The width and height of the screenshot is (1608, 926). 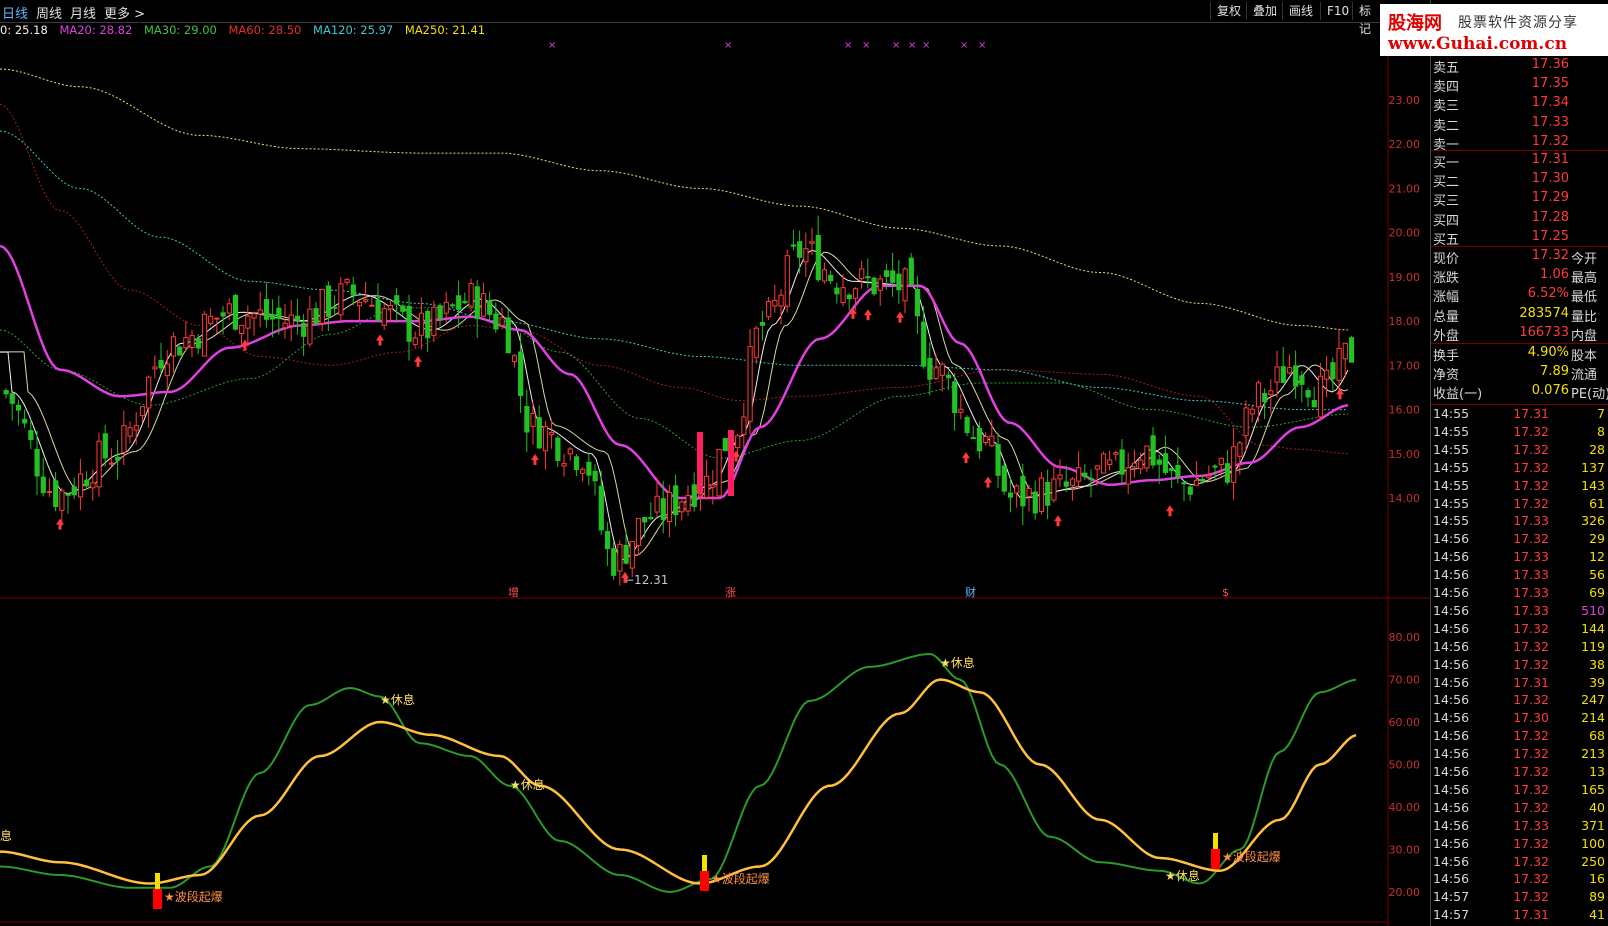 What do you see at coordinates (1593, 718) in the screenshot?
I see `tick-volume: 214` at bounding box center [1593, 718].